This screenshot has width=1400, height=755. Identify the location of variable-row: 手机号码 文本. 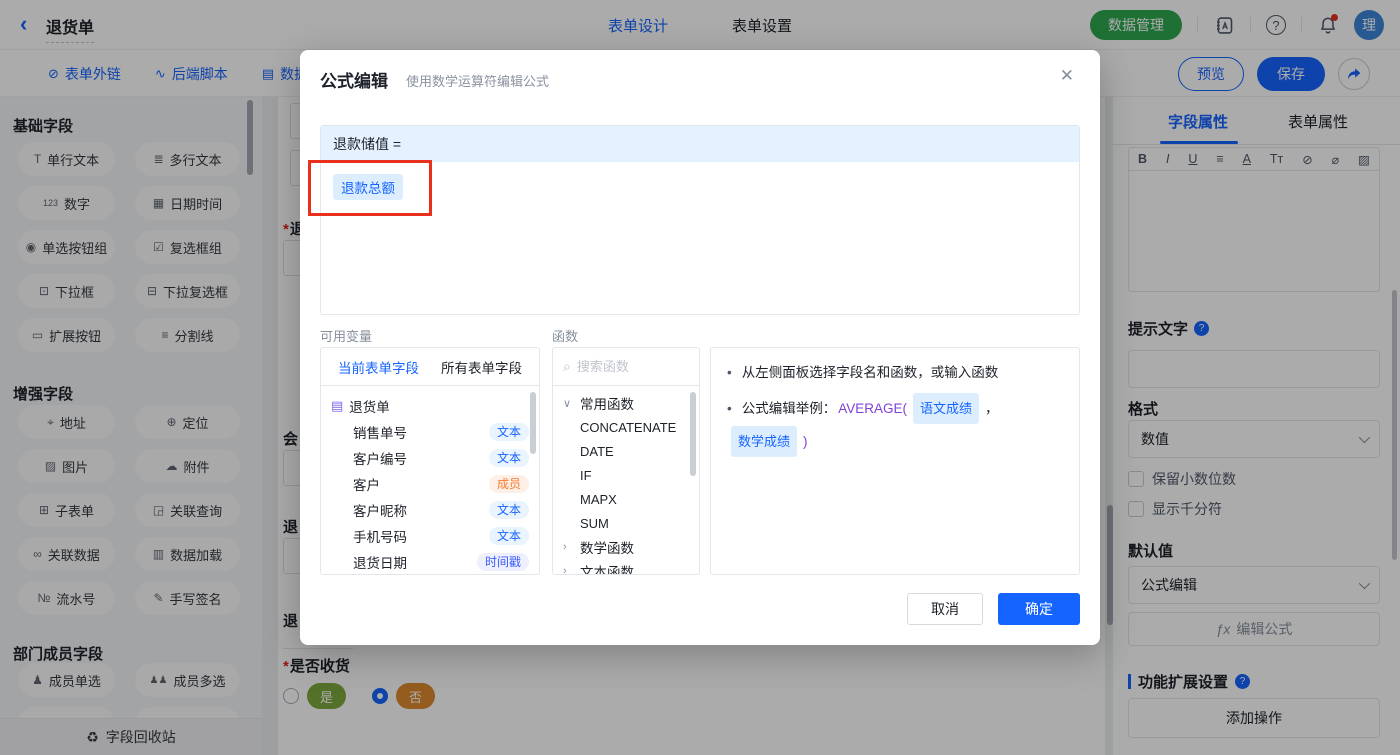
(430, 536).